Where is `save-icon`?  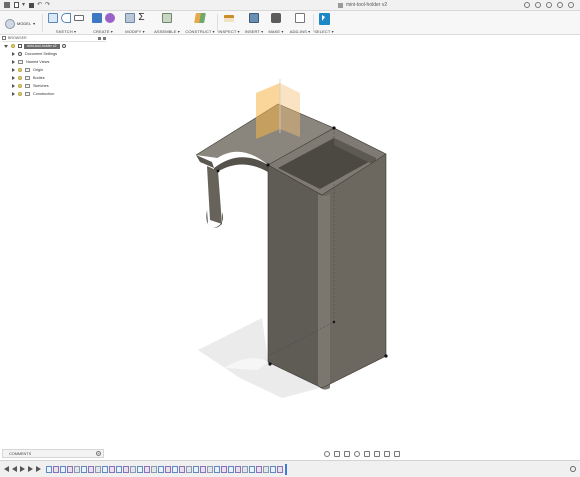
save-icon is located at coordinates (32, 5).